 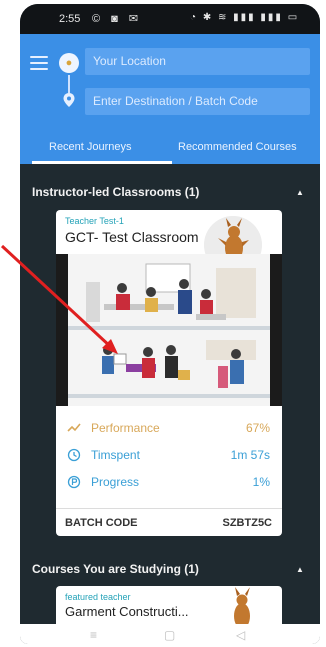 I want to click on stat-value: 1%, so click(x=261, y=482).